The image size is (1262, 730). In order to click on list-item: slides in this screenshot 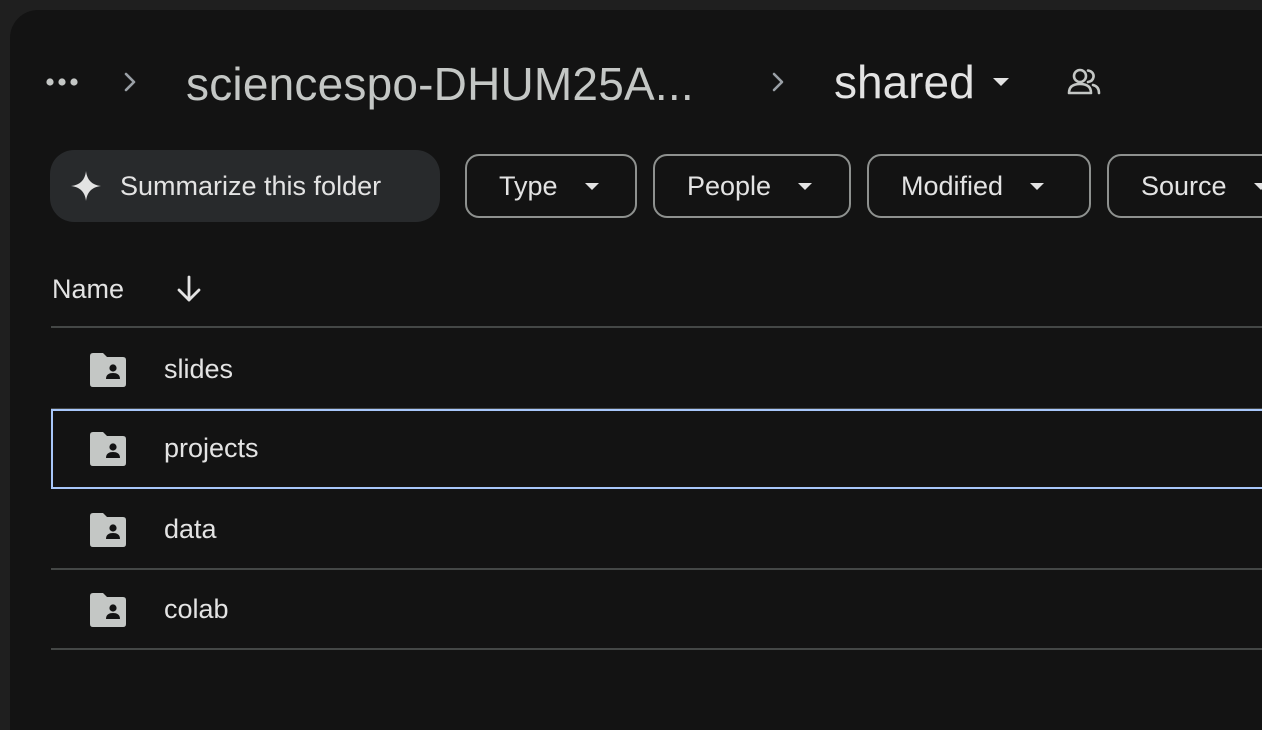, I will do `click(656, 370)`.